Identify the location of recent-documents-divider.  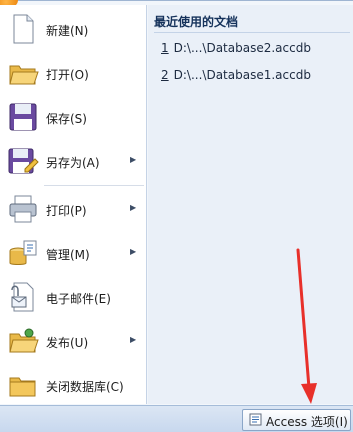
(252, 32).